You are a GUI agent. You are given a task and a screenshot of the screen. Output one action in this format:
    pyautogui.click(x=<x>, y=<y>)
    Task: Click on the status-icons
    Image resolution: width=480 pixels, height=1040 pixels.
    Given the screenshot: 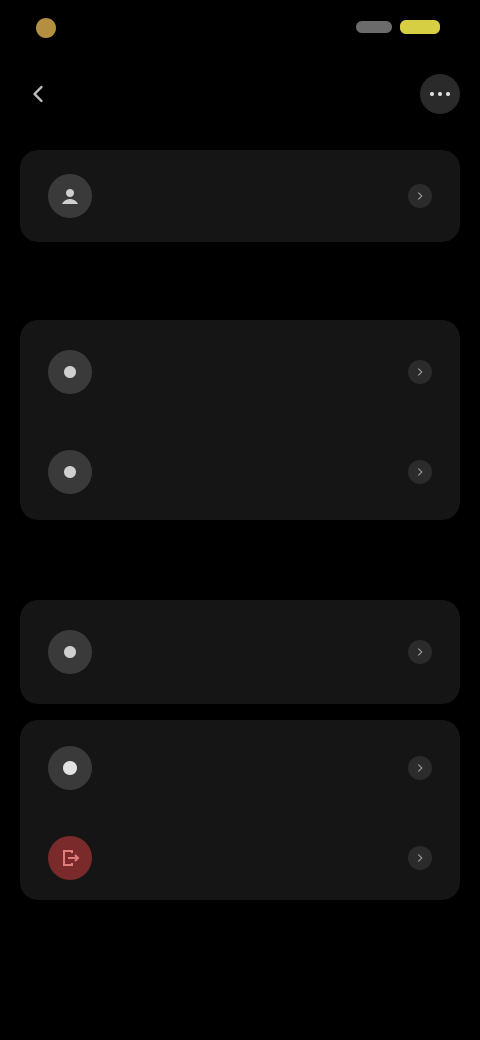 What is the action you would take?
    pyautogui.click(x=398, y=27)
    